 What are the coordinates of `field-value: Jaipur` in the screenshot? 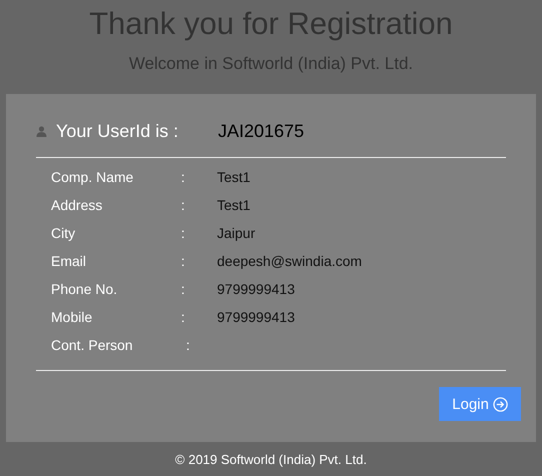 It's located at (236, 233).